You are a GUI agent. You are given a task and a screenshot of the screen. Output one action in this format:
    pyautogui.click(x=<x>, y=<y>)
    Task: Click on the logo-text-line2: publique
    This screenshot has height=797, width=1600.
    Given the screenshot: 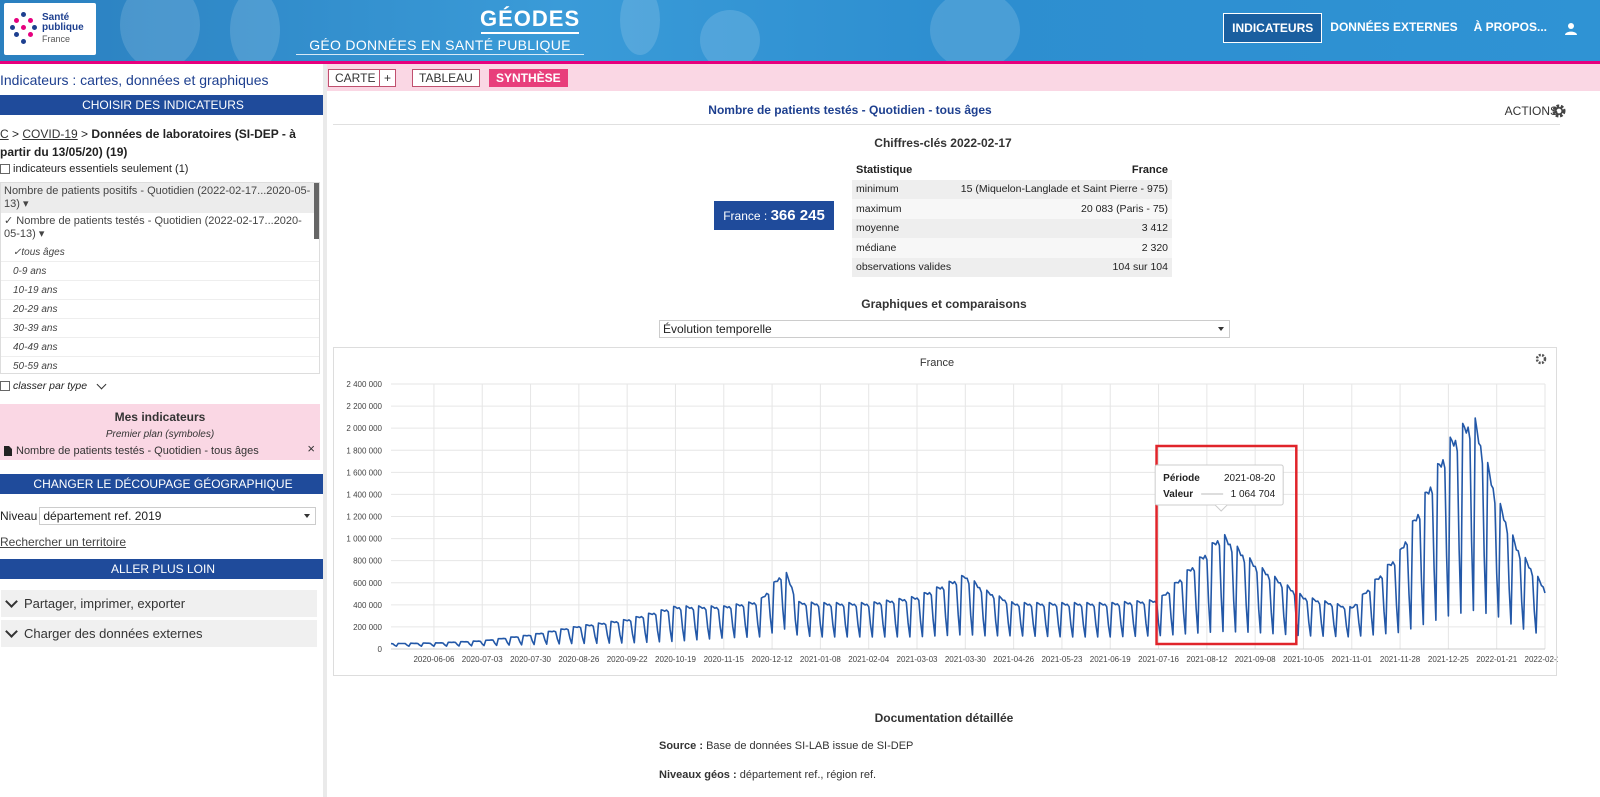 What is the action you would take?
    pyautogui.click(x=63, y=27)
    